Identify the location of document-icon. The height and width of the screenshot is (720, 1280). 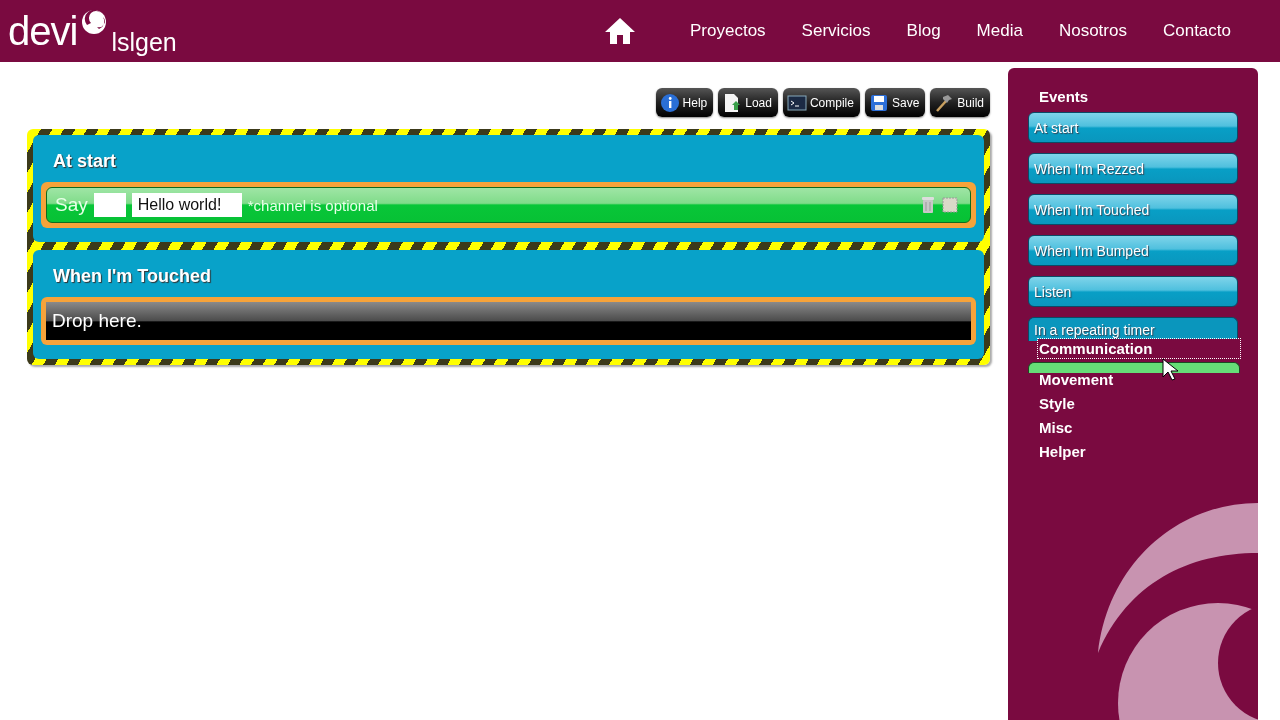
(732, 102).